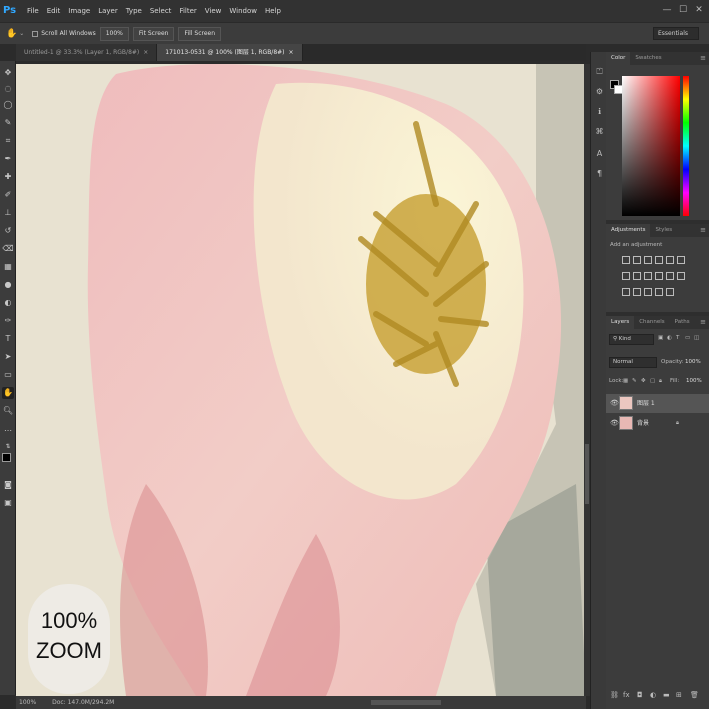 This screenshot has height=709, width=709. What do you see at coordinates (8, 393) in the screenshot?
I see `hand-tool-selected-icon: ✋` at bounding box center [8, 393].